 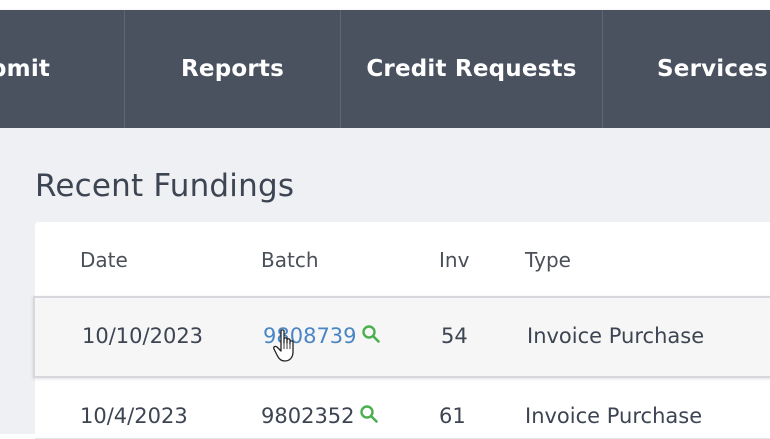 I want to click on cell-date: 10/4/2023, so click(x=134, y=416).